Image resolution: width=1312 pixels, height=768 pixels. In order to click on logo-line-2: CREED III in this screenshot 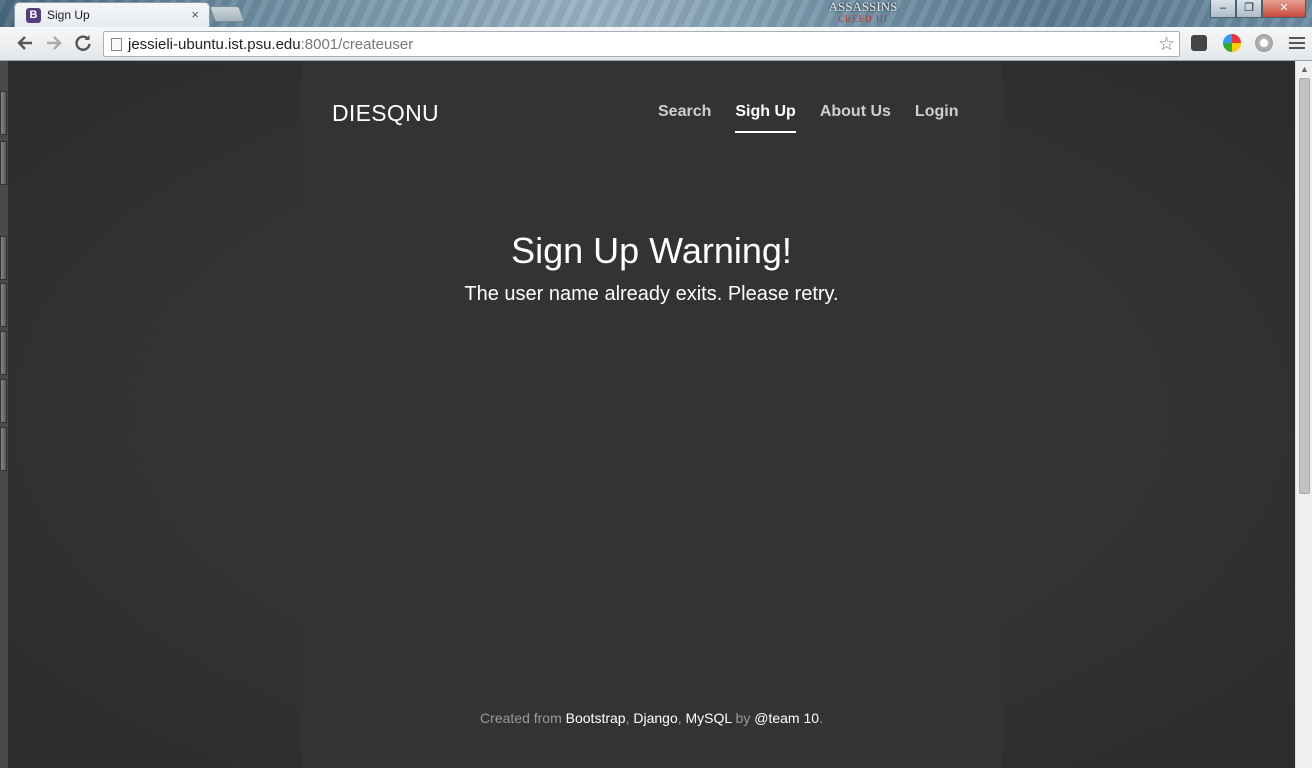, I will do `click(863, 19)`.